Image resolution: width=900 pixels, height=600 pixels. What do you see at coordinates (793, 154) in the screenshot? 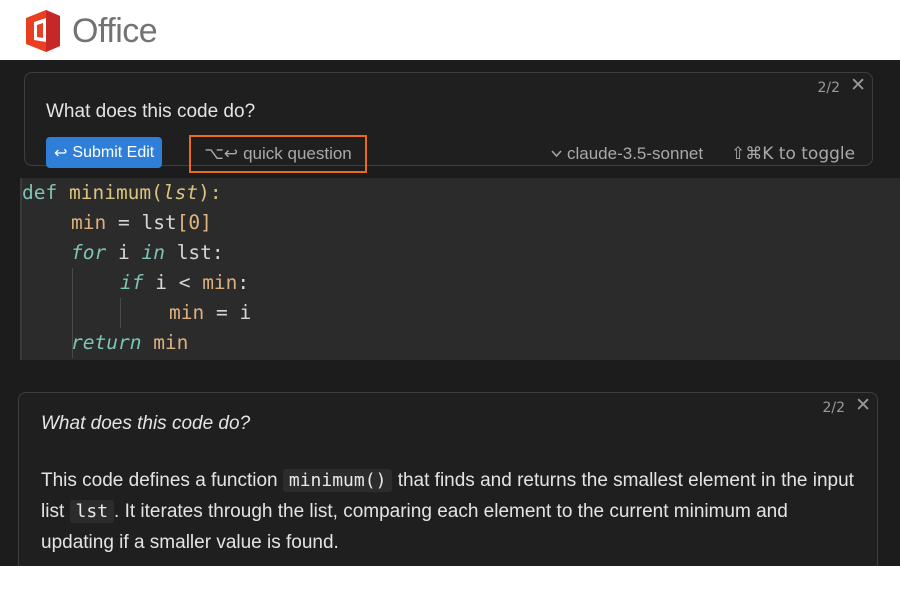
I see `toggle-shortcut-hint: ⇧⌘K to toggle` at bounding box center [793, 154].